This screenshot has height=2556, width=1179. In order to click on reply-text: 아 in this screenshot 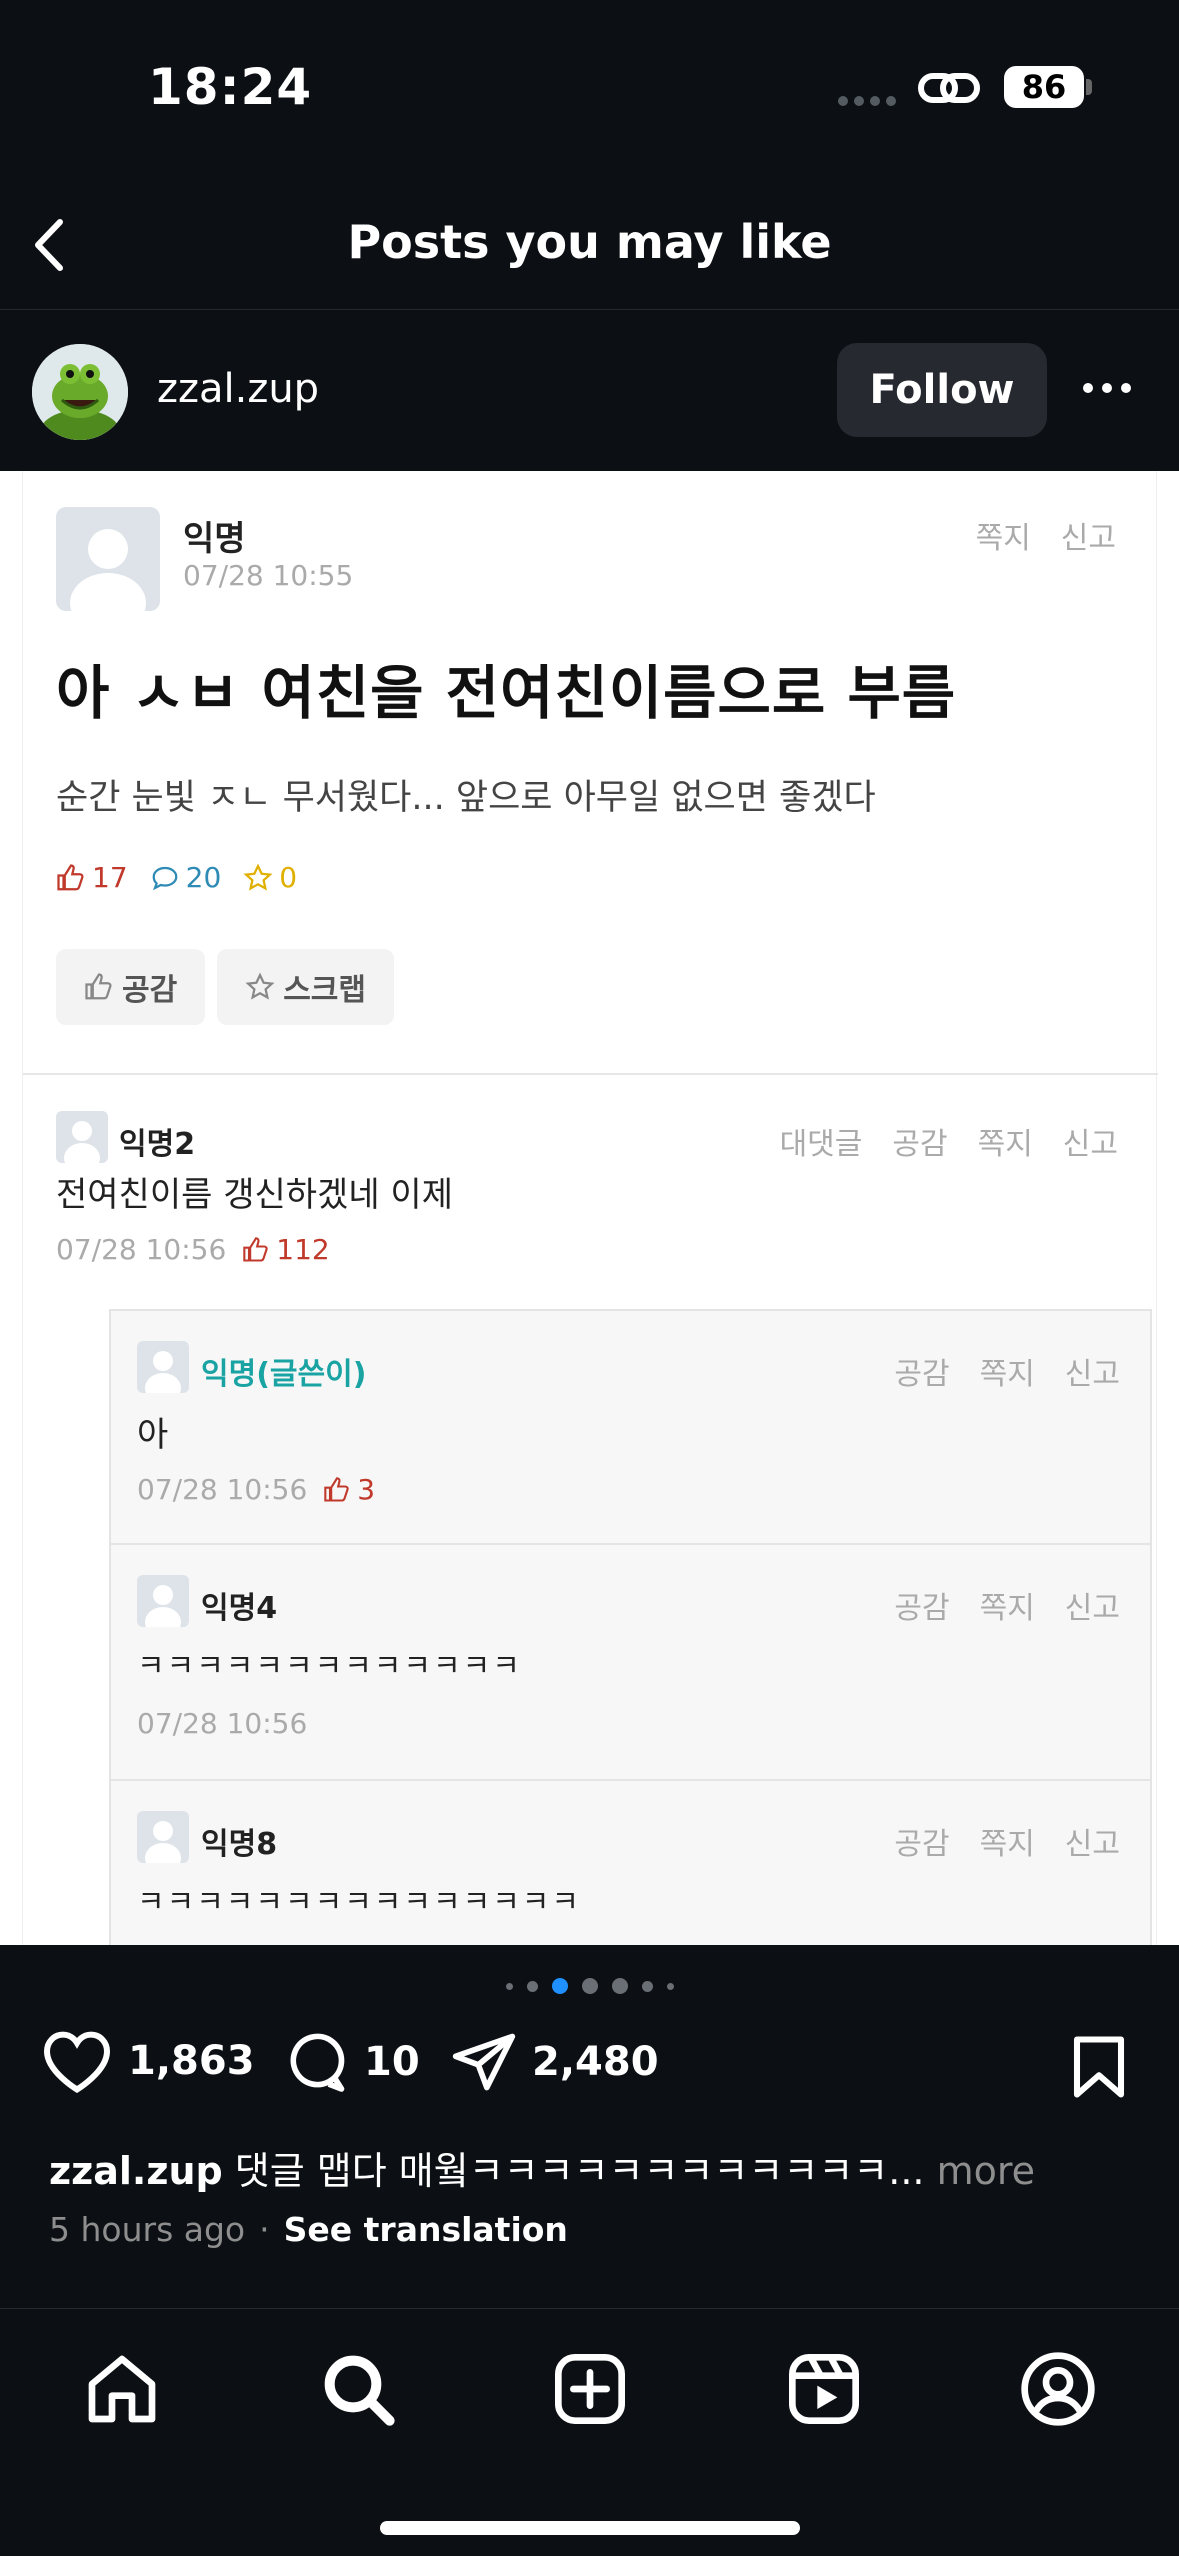, I will do `click(153, 1435)`.